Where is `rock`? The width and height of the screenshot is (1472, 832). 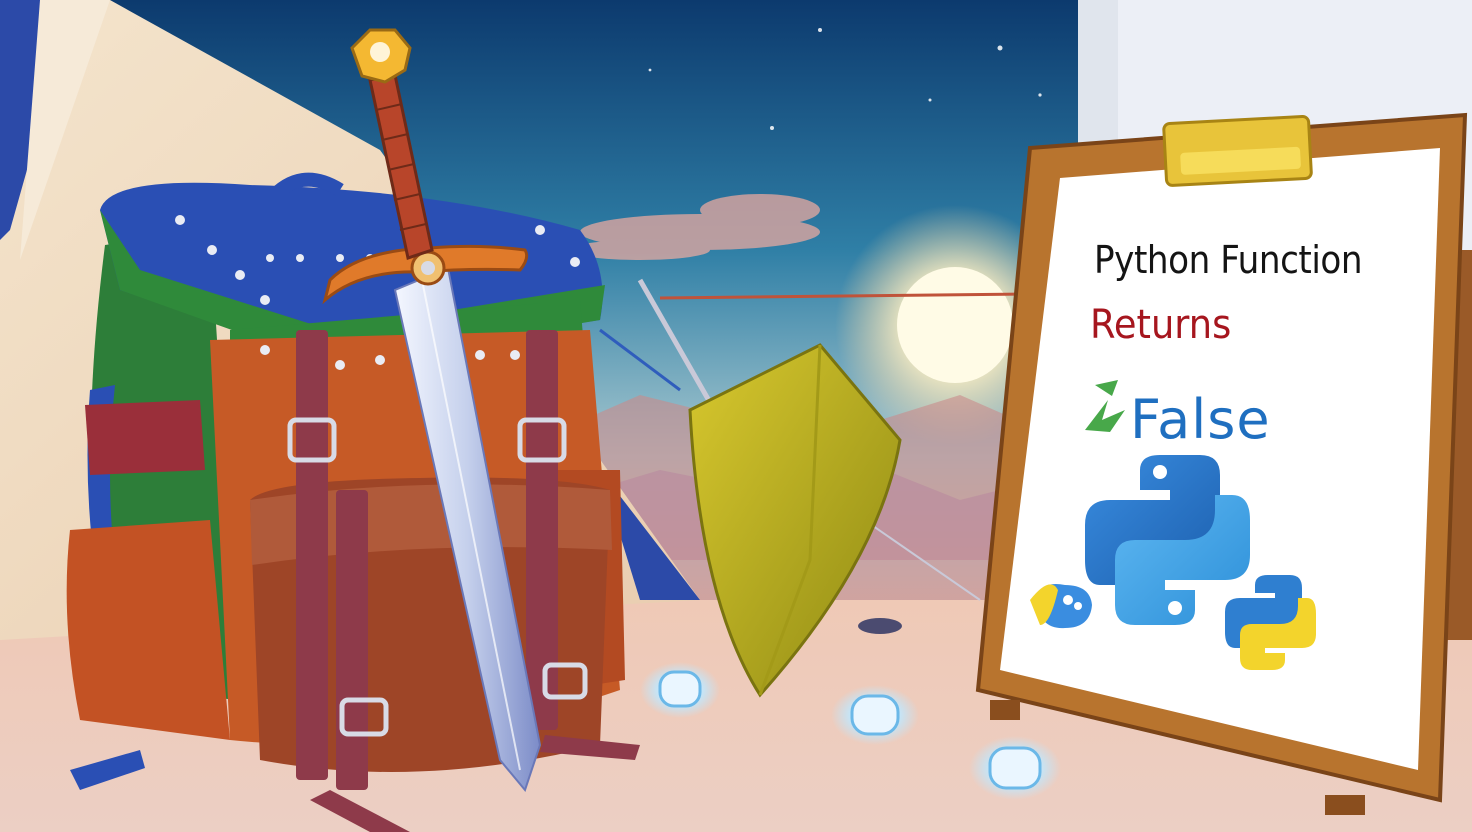
rock is located at coordinates (880, 626).